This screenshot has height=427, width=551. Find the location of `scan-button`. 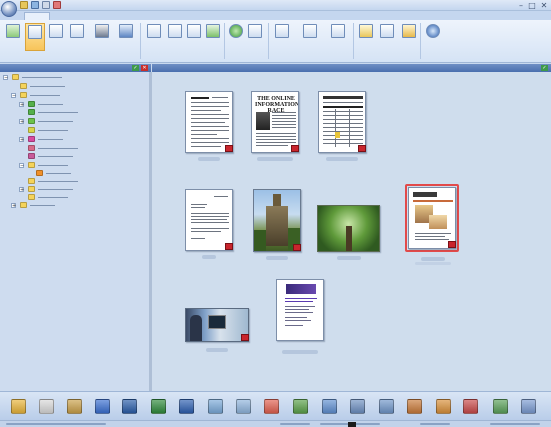

scan-button is located at coordinates (56, 37).